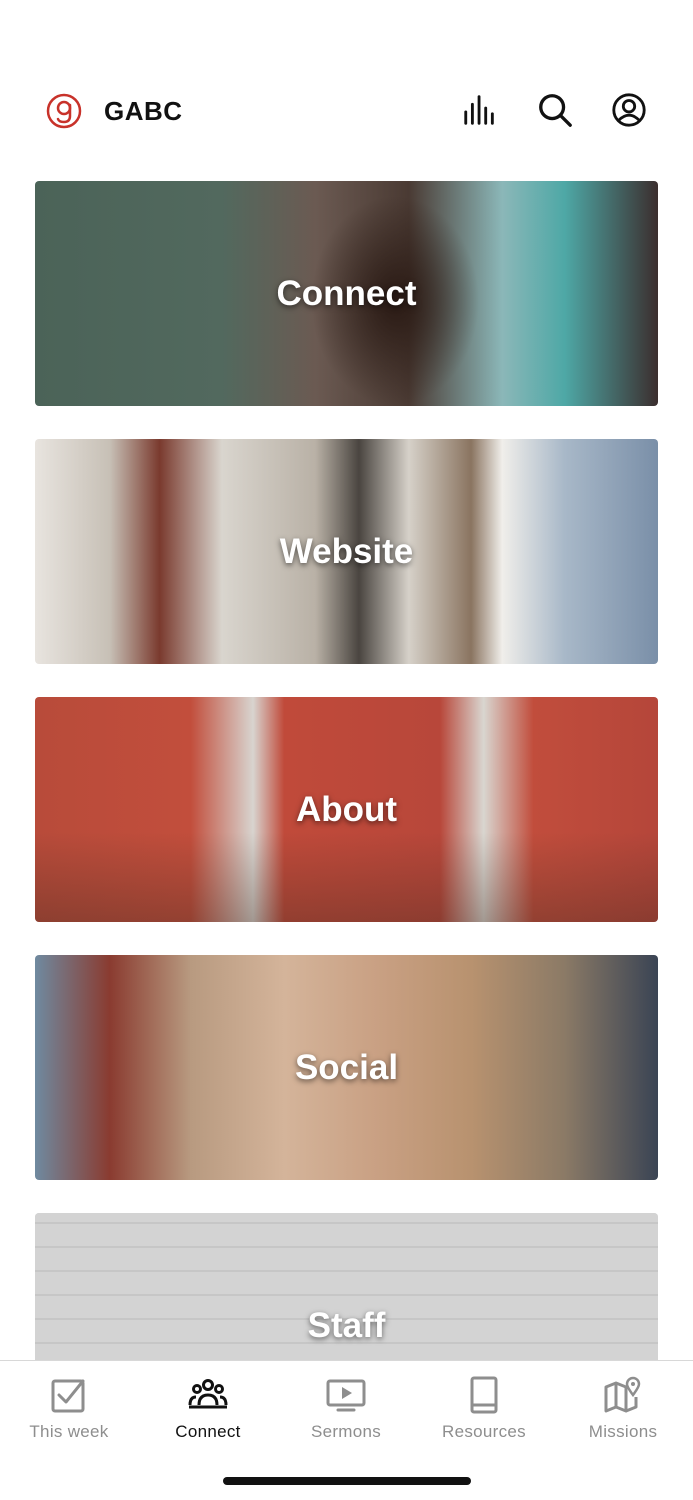 The image size is (693, 1500). What do you see at coordinates (347, 1481) in the screenshot?
I see `home-indicator` at bounding box center [347, 1481].